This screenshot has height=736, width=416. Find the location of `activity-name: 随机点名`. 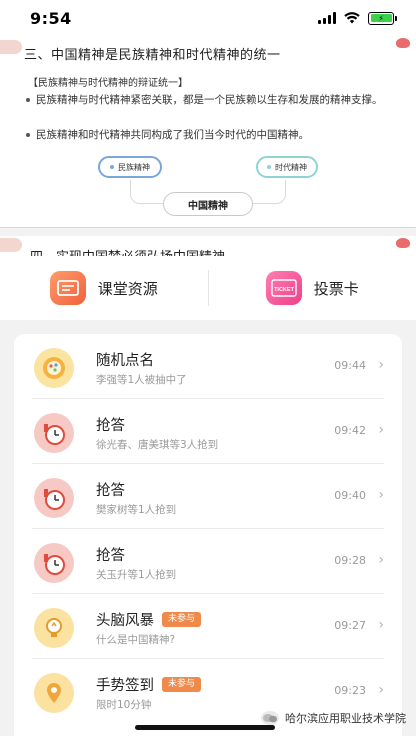

activity-name: 随机点名 is located at coordinates (125, 361).